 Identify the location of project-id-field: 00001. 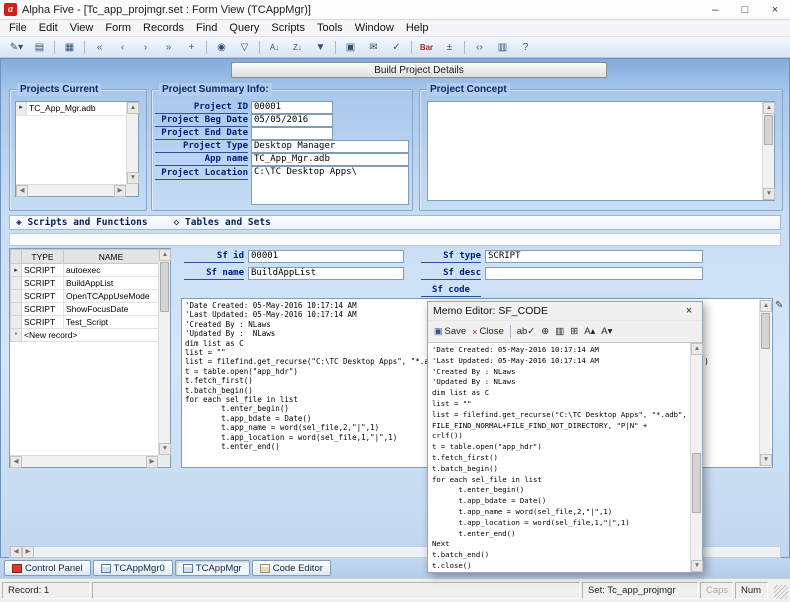
(292, 107).